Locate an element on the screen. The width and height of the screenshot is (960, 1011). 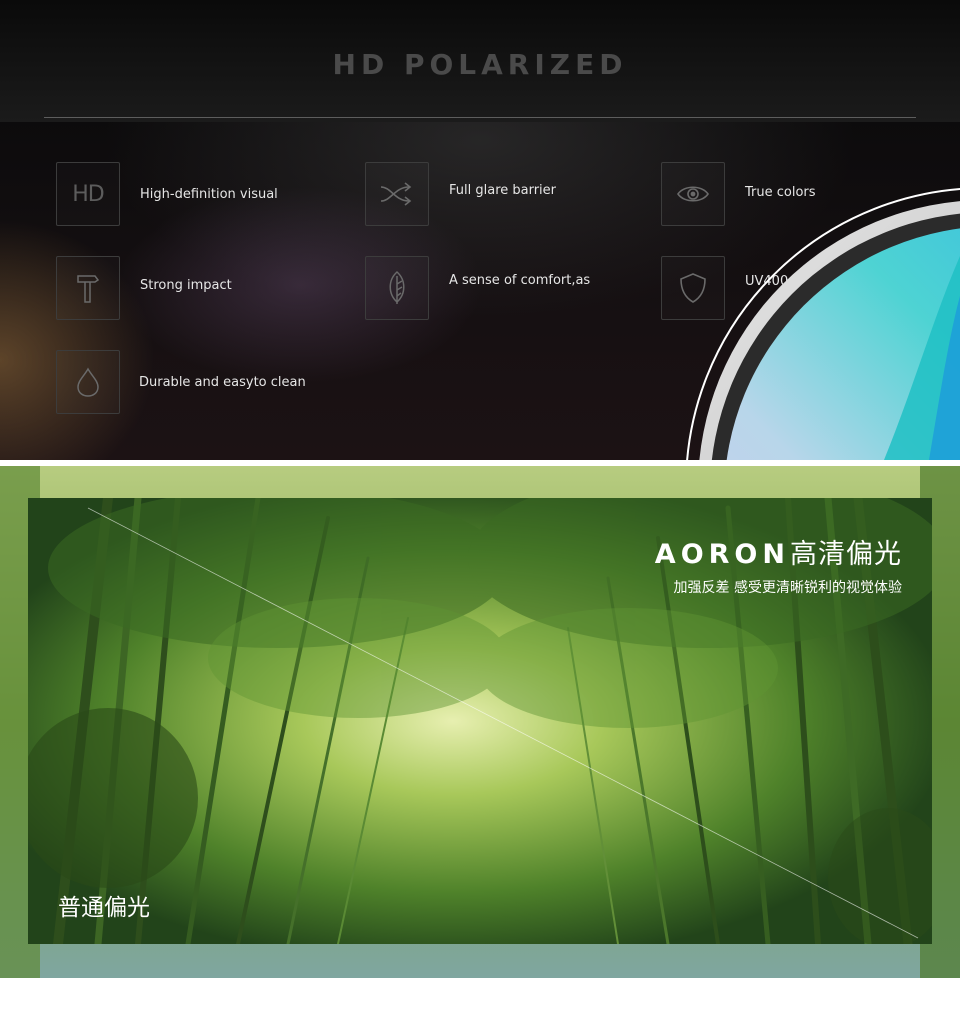
water-drop-icon is located at coordinates (88, 382).